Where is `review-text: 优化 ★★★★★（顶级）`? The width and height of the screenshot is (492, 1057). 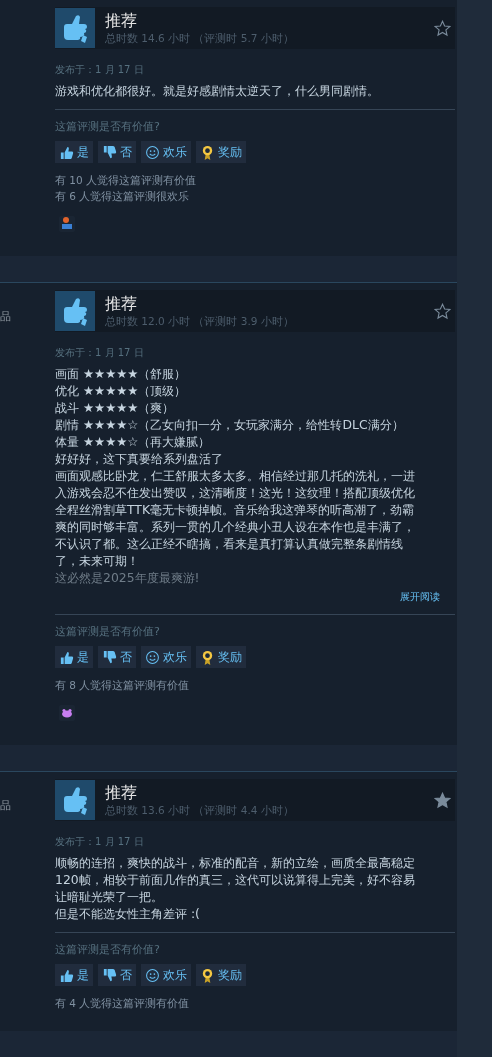 review-text: 优化 ★★★★★（顶级） is located at coordinates (121, 390).